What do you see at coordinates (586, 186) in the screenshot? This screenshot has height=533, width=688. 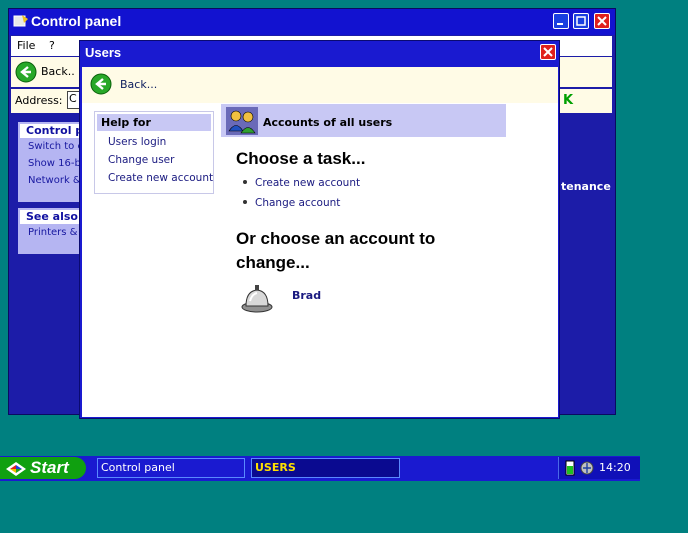 I see `maintenance-category: tenance` at bounding box center [586, 186].